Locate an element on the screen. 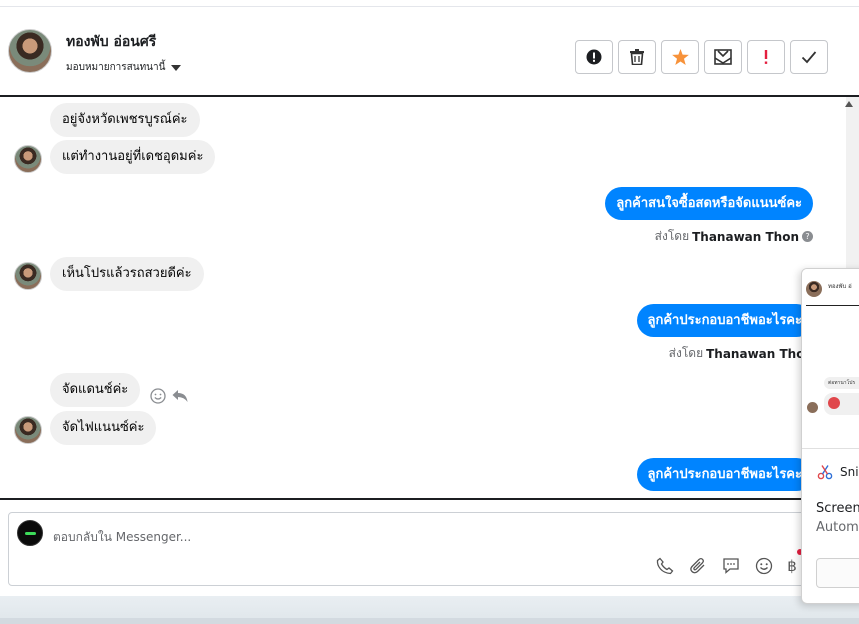 The image size is (859, 624). star-icon is located at coordinates (680, 57).